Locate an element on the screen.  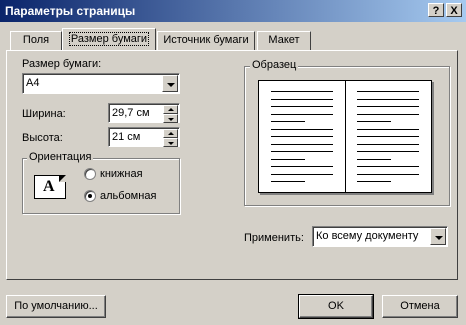
width-increase-button is located at coordinates (170, 109).